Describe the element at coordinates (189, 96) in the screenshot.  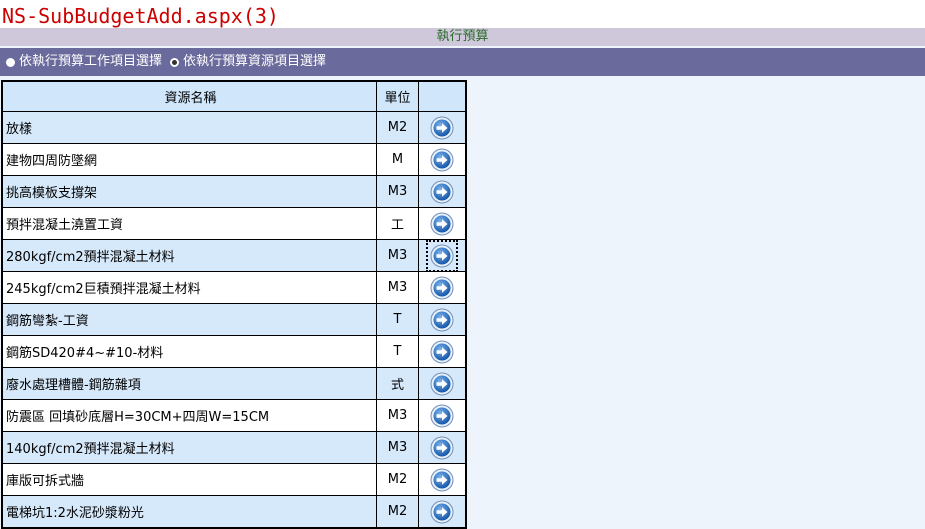
I see `column-header-resource-name: 資源名稱` at that location.